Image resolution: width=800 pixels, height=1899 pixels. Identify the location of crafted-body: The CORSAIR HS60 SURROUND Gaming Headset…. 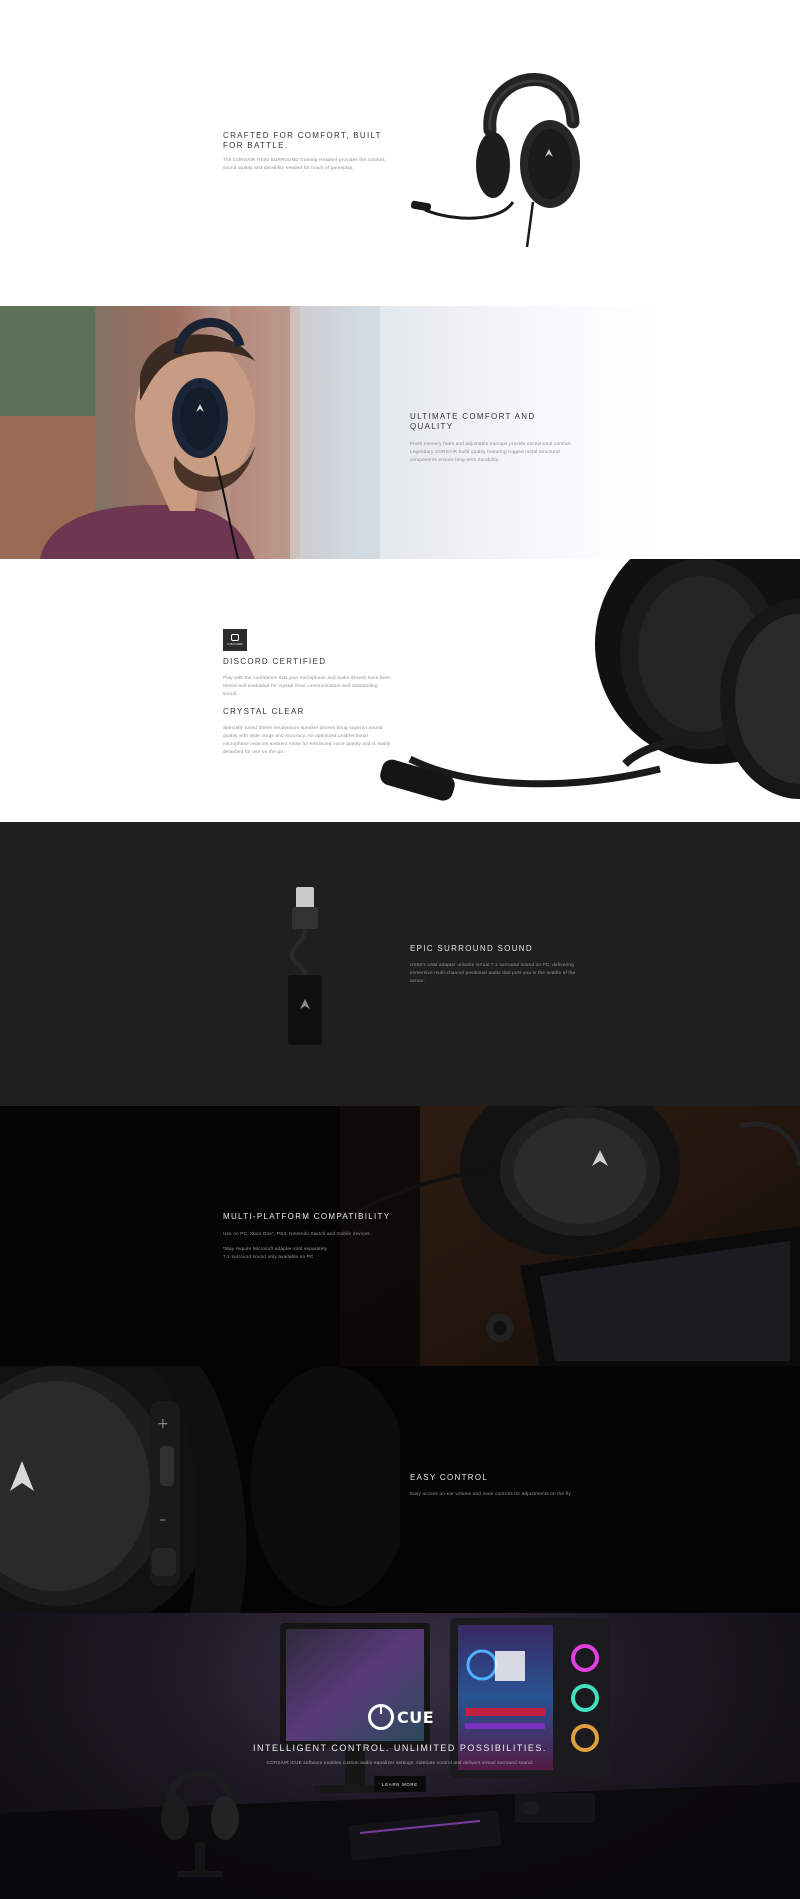
(305, 163).